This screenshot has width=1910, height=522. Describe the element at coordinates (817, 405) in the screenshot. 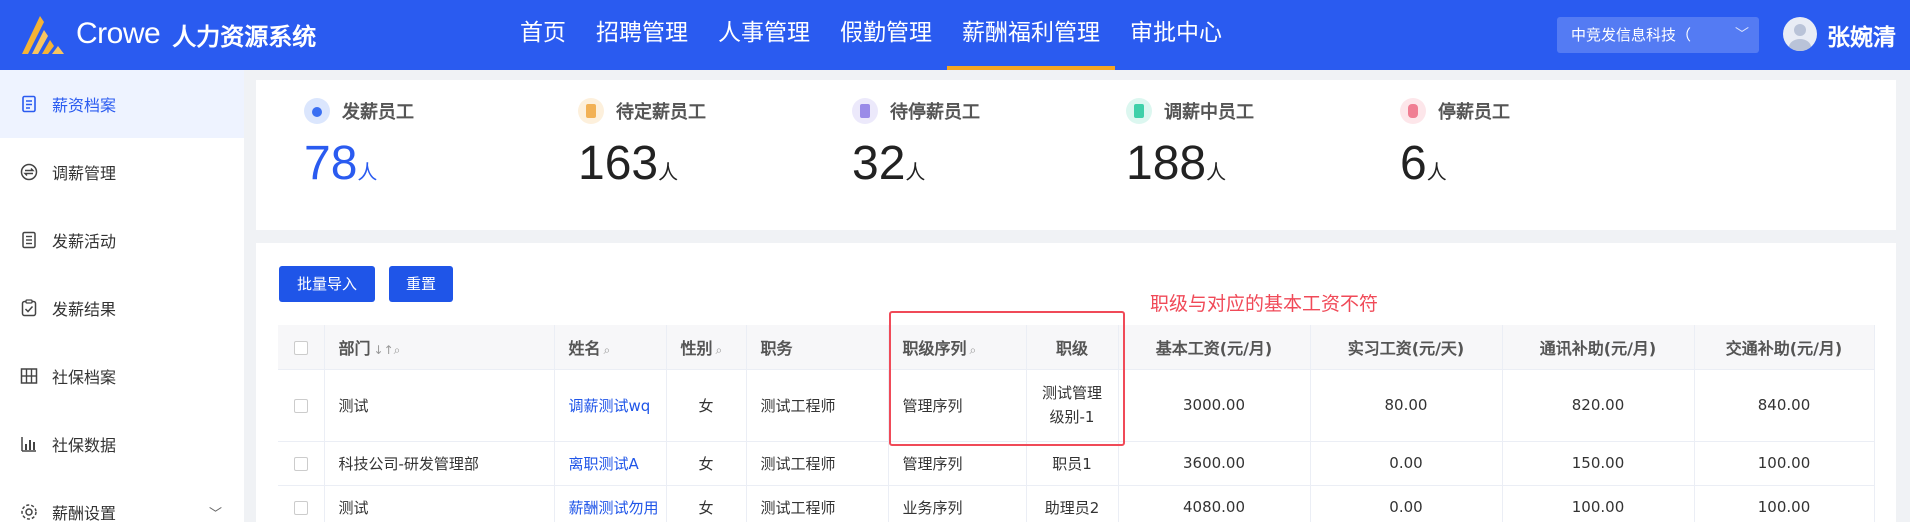

I see `cell-position: 测试工程师` at that location.